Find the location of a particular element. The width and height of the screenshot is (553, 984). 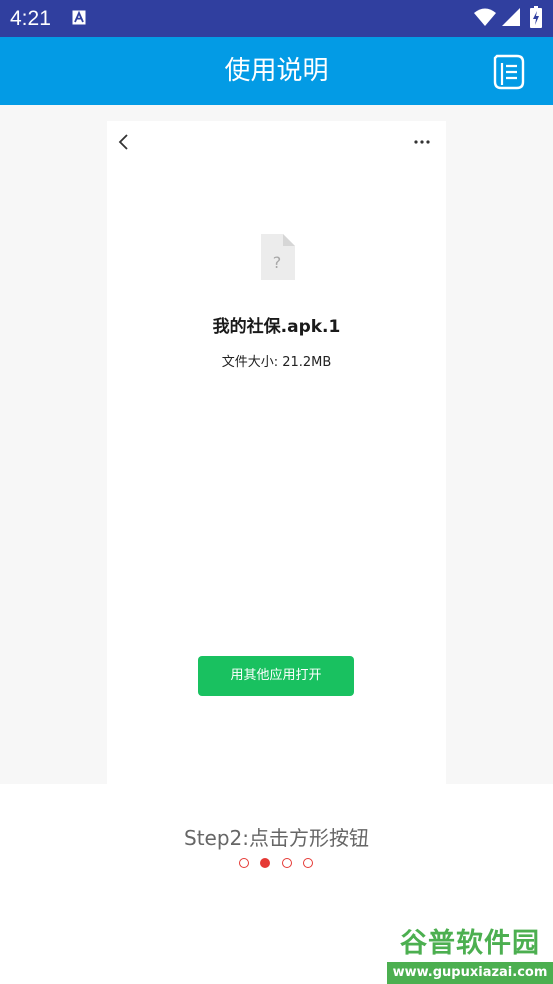

watermark: 谷普软件园 www.gupuxiazai.com is located at coordinates (470, 955).